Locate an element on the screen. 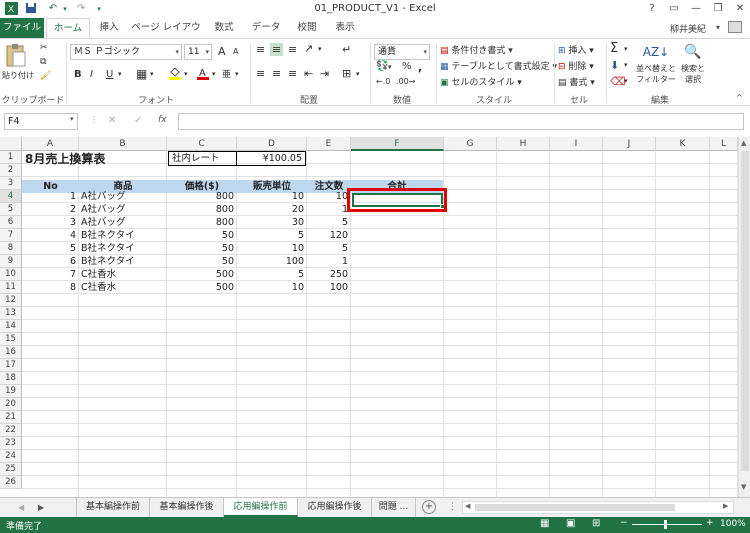 This screenshot has height=533, width=750. row-header-5: 5 is located at coordinates (11, 209).